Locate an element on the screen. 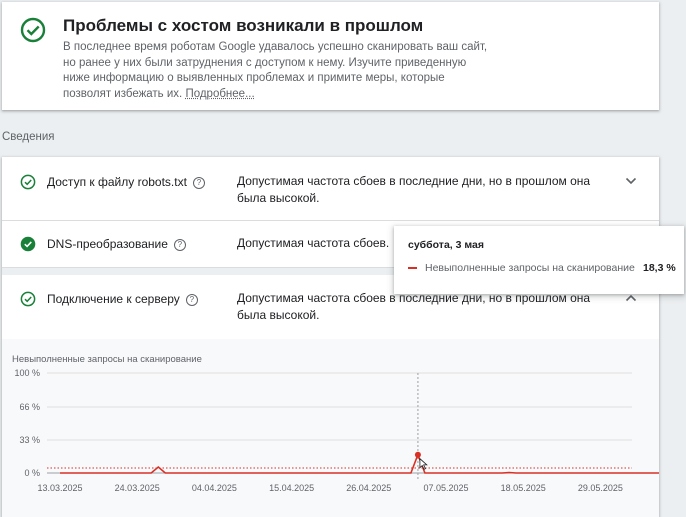 The width and height of the screenshot is (686, 517). tooltip-series-name: Невыполненные запросы на сканирование is located at coordinates (530, 268).